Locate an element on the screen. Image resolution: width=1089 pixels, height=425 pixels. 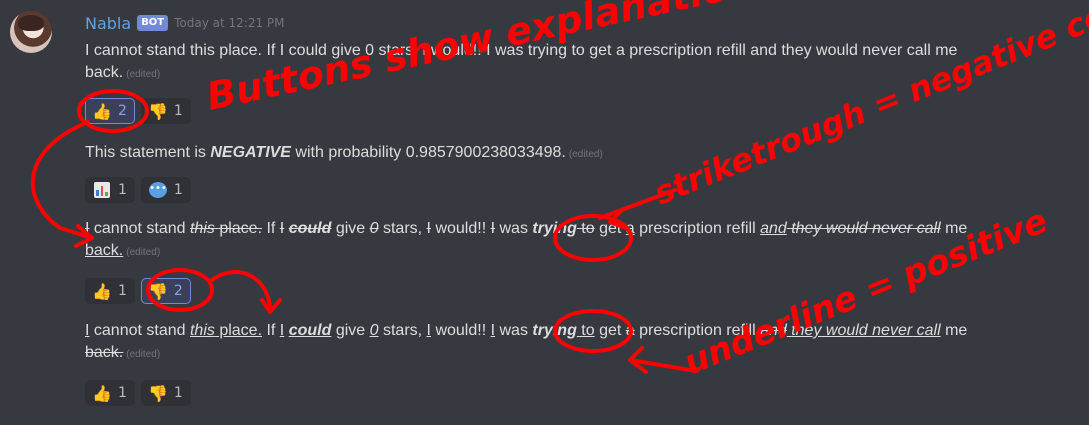
message-header: Nabla BOT Today at 12:21 PM is located at coordinates (185, 23).